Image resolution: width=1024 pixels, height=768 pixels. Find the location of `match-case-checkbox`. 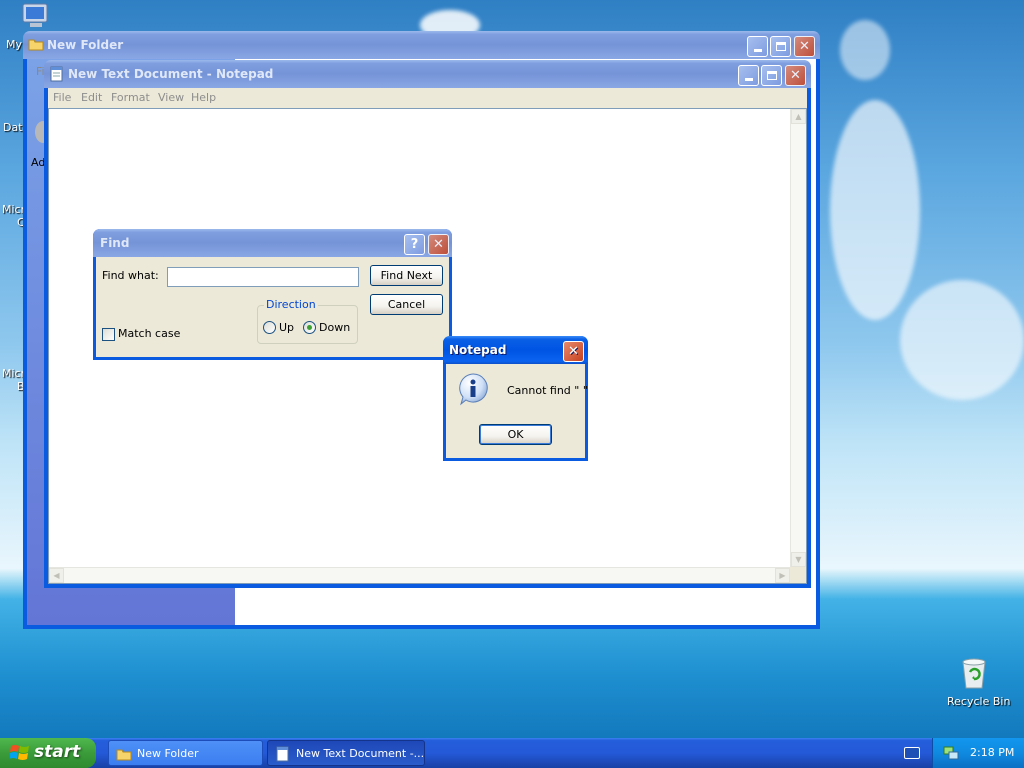

match-case-checkbox is located at coordinates (108, 334).